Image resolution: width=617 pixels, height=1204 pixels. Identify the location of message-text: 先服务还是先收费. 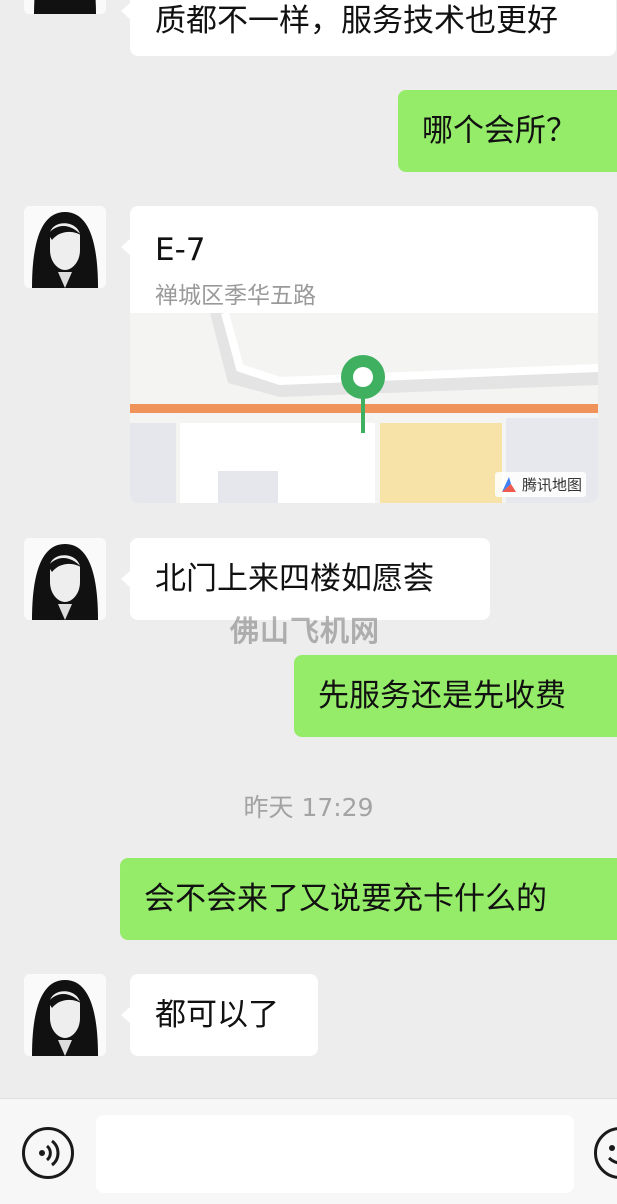
(442, 695).